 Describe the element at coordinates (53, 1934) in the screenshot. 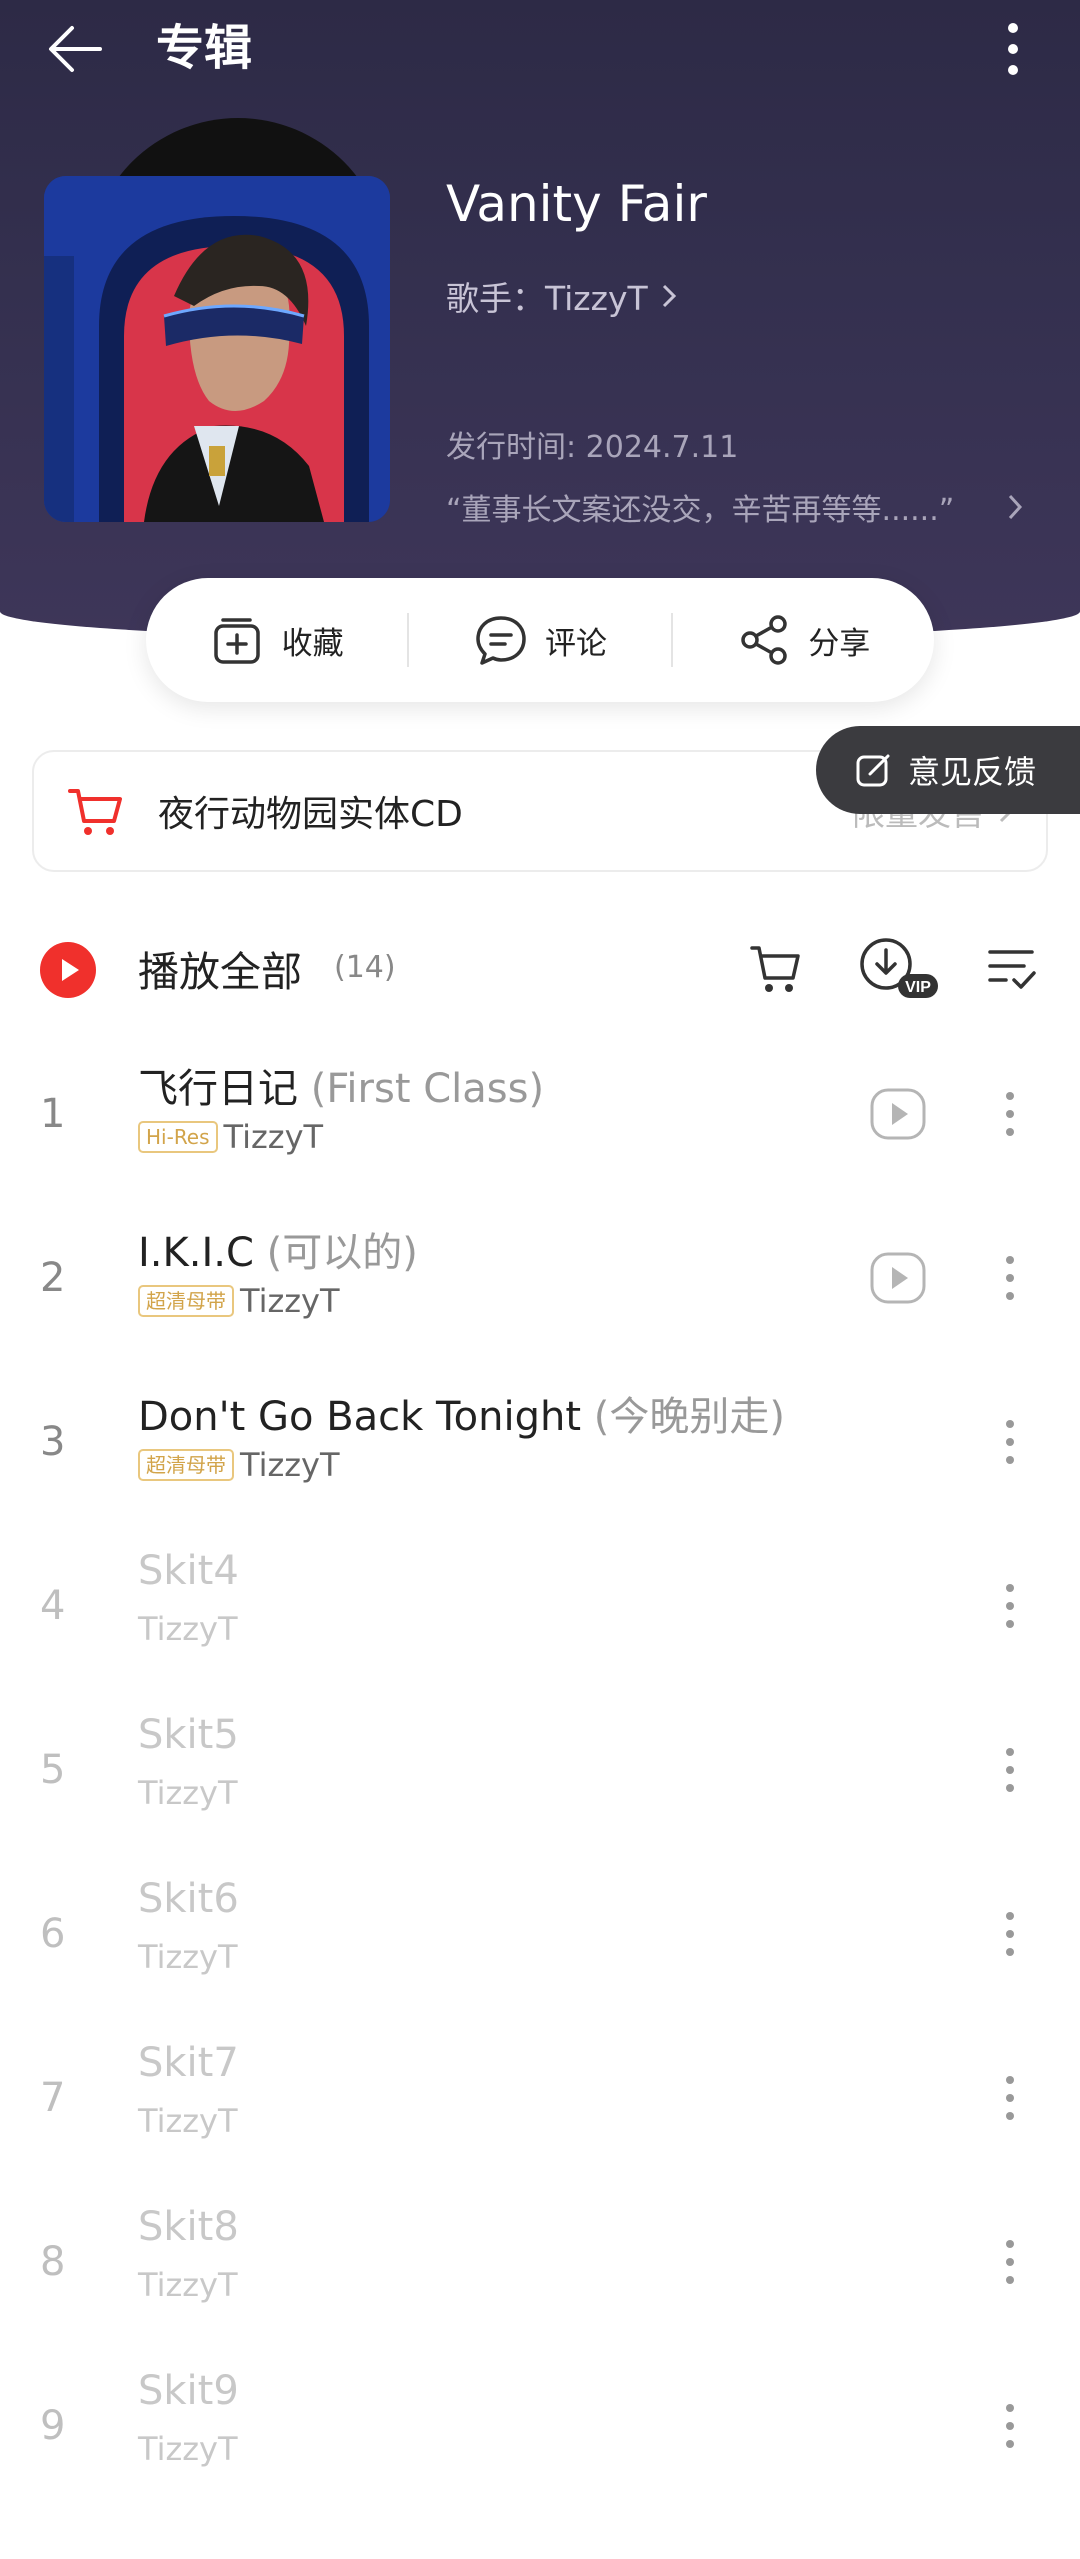

I see `track-number: 6` at that location.